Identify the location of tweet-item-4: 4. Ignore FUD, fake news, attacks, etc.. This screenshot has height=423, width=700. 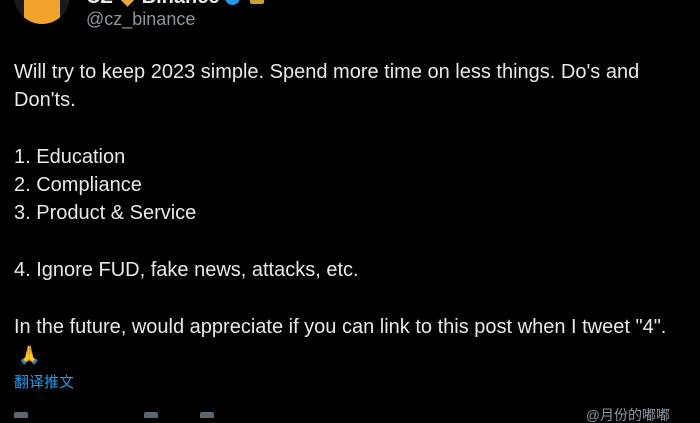
(186, 270).